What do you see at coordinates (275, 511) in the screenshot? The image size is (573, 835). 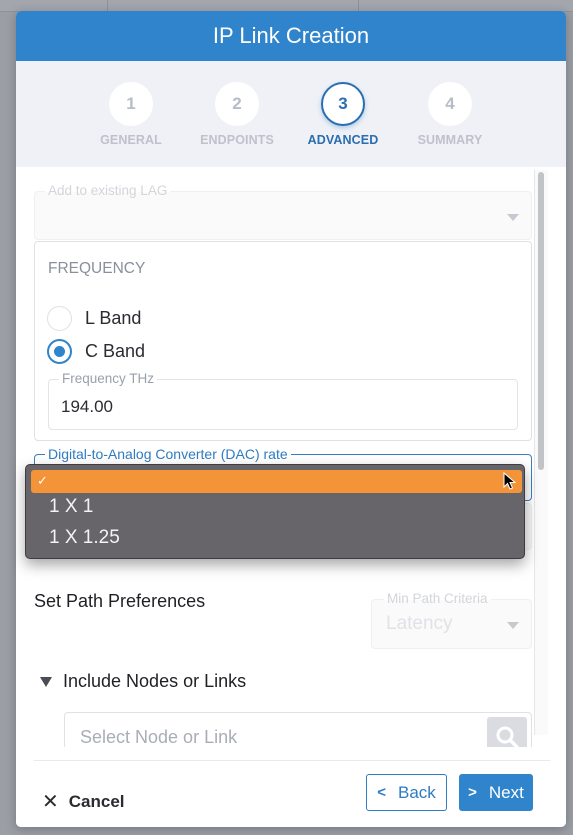 I see `dac-rate-dropdown-menu: ✓ 1 X 1 1 X 1.25` at bounding box center [275, 511].